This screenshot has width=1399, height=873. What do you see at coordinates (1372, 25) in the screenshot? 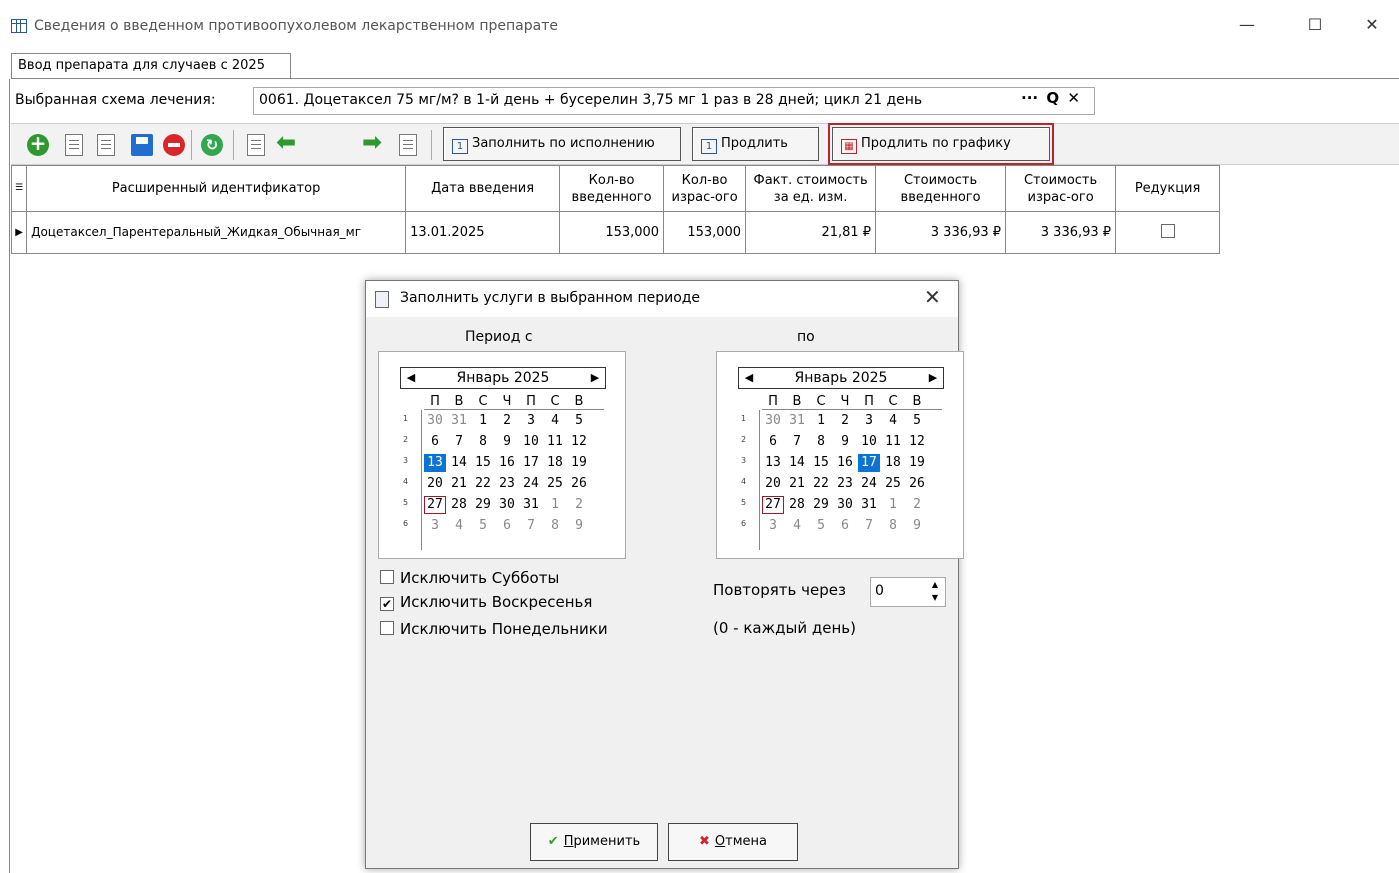
I see `close-button: ✕` at bounding box center [1372, 25].